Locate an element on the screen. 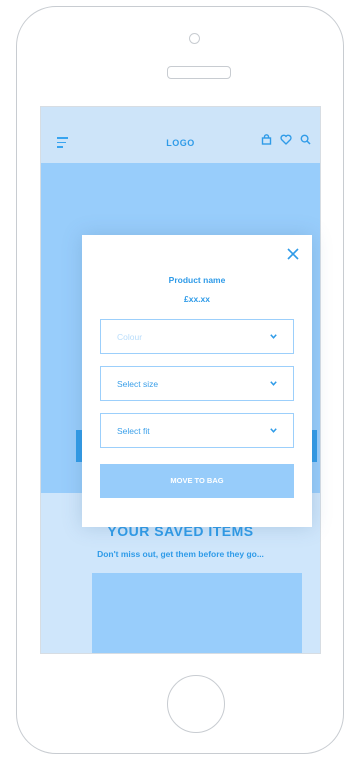  size-select-label: Select size is located at coordinates (138, 384).